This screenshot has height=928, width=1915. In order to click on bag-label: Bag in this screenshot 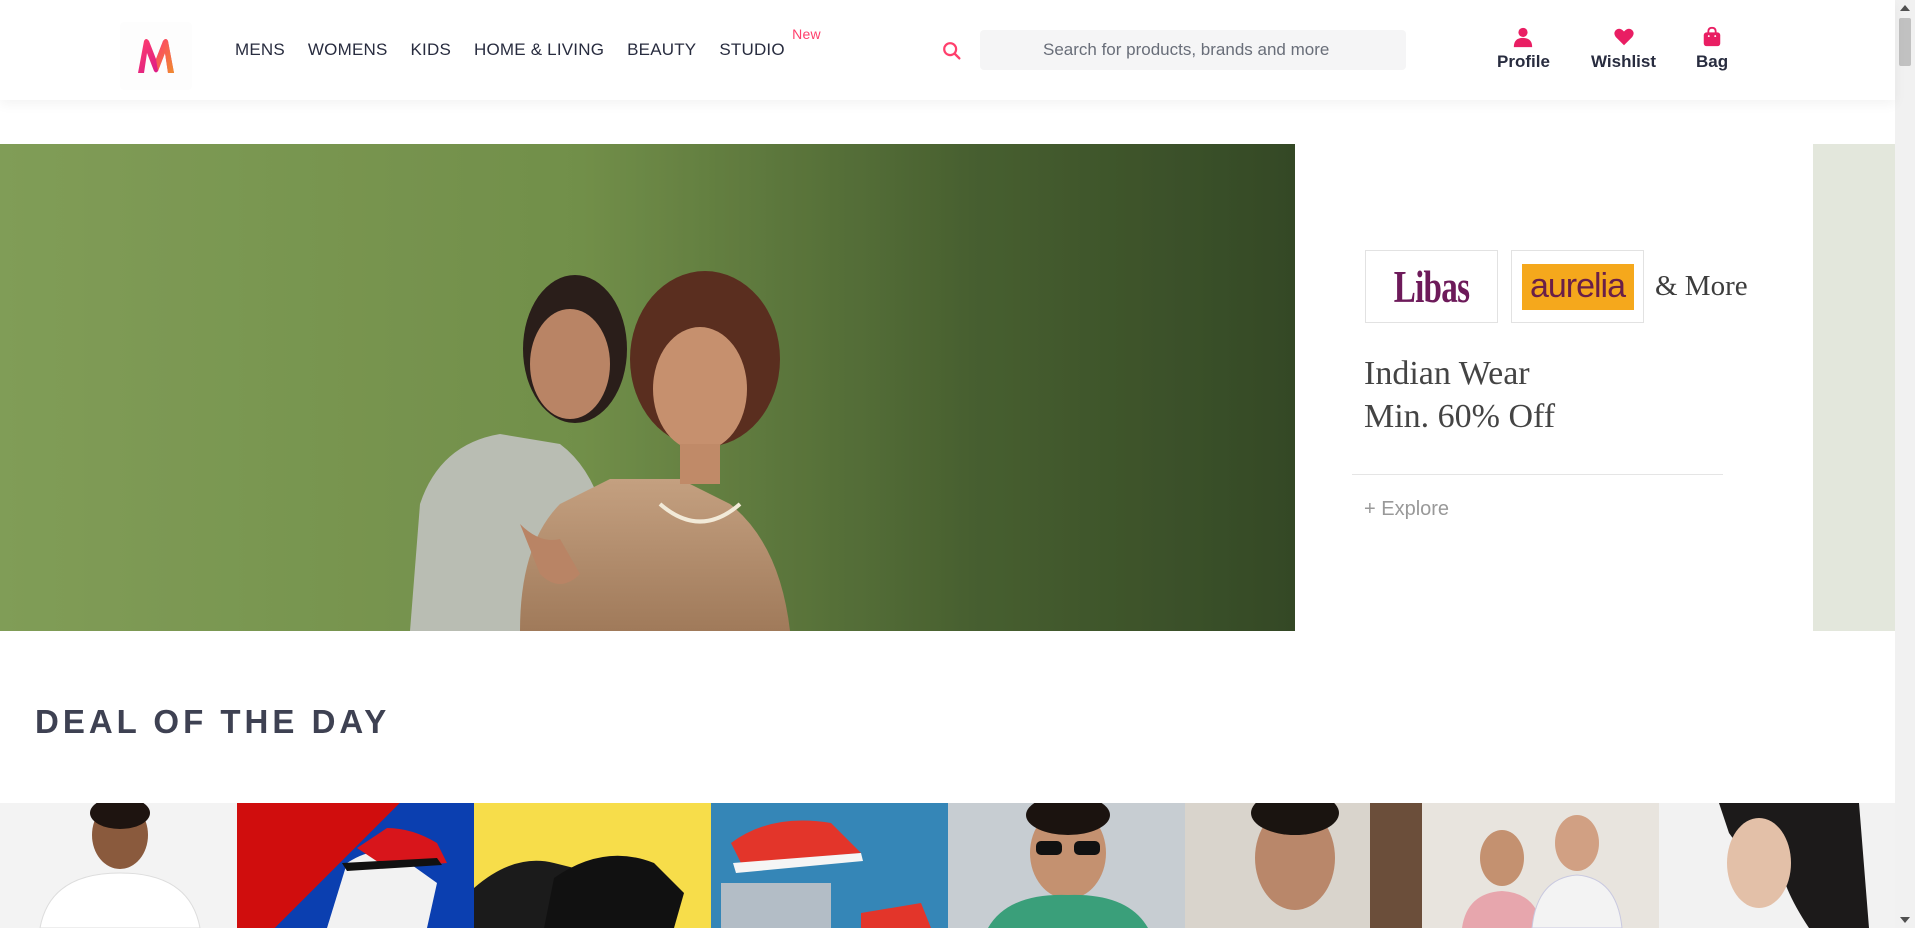, I will do `click(1712, 61)`.